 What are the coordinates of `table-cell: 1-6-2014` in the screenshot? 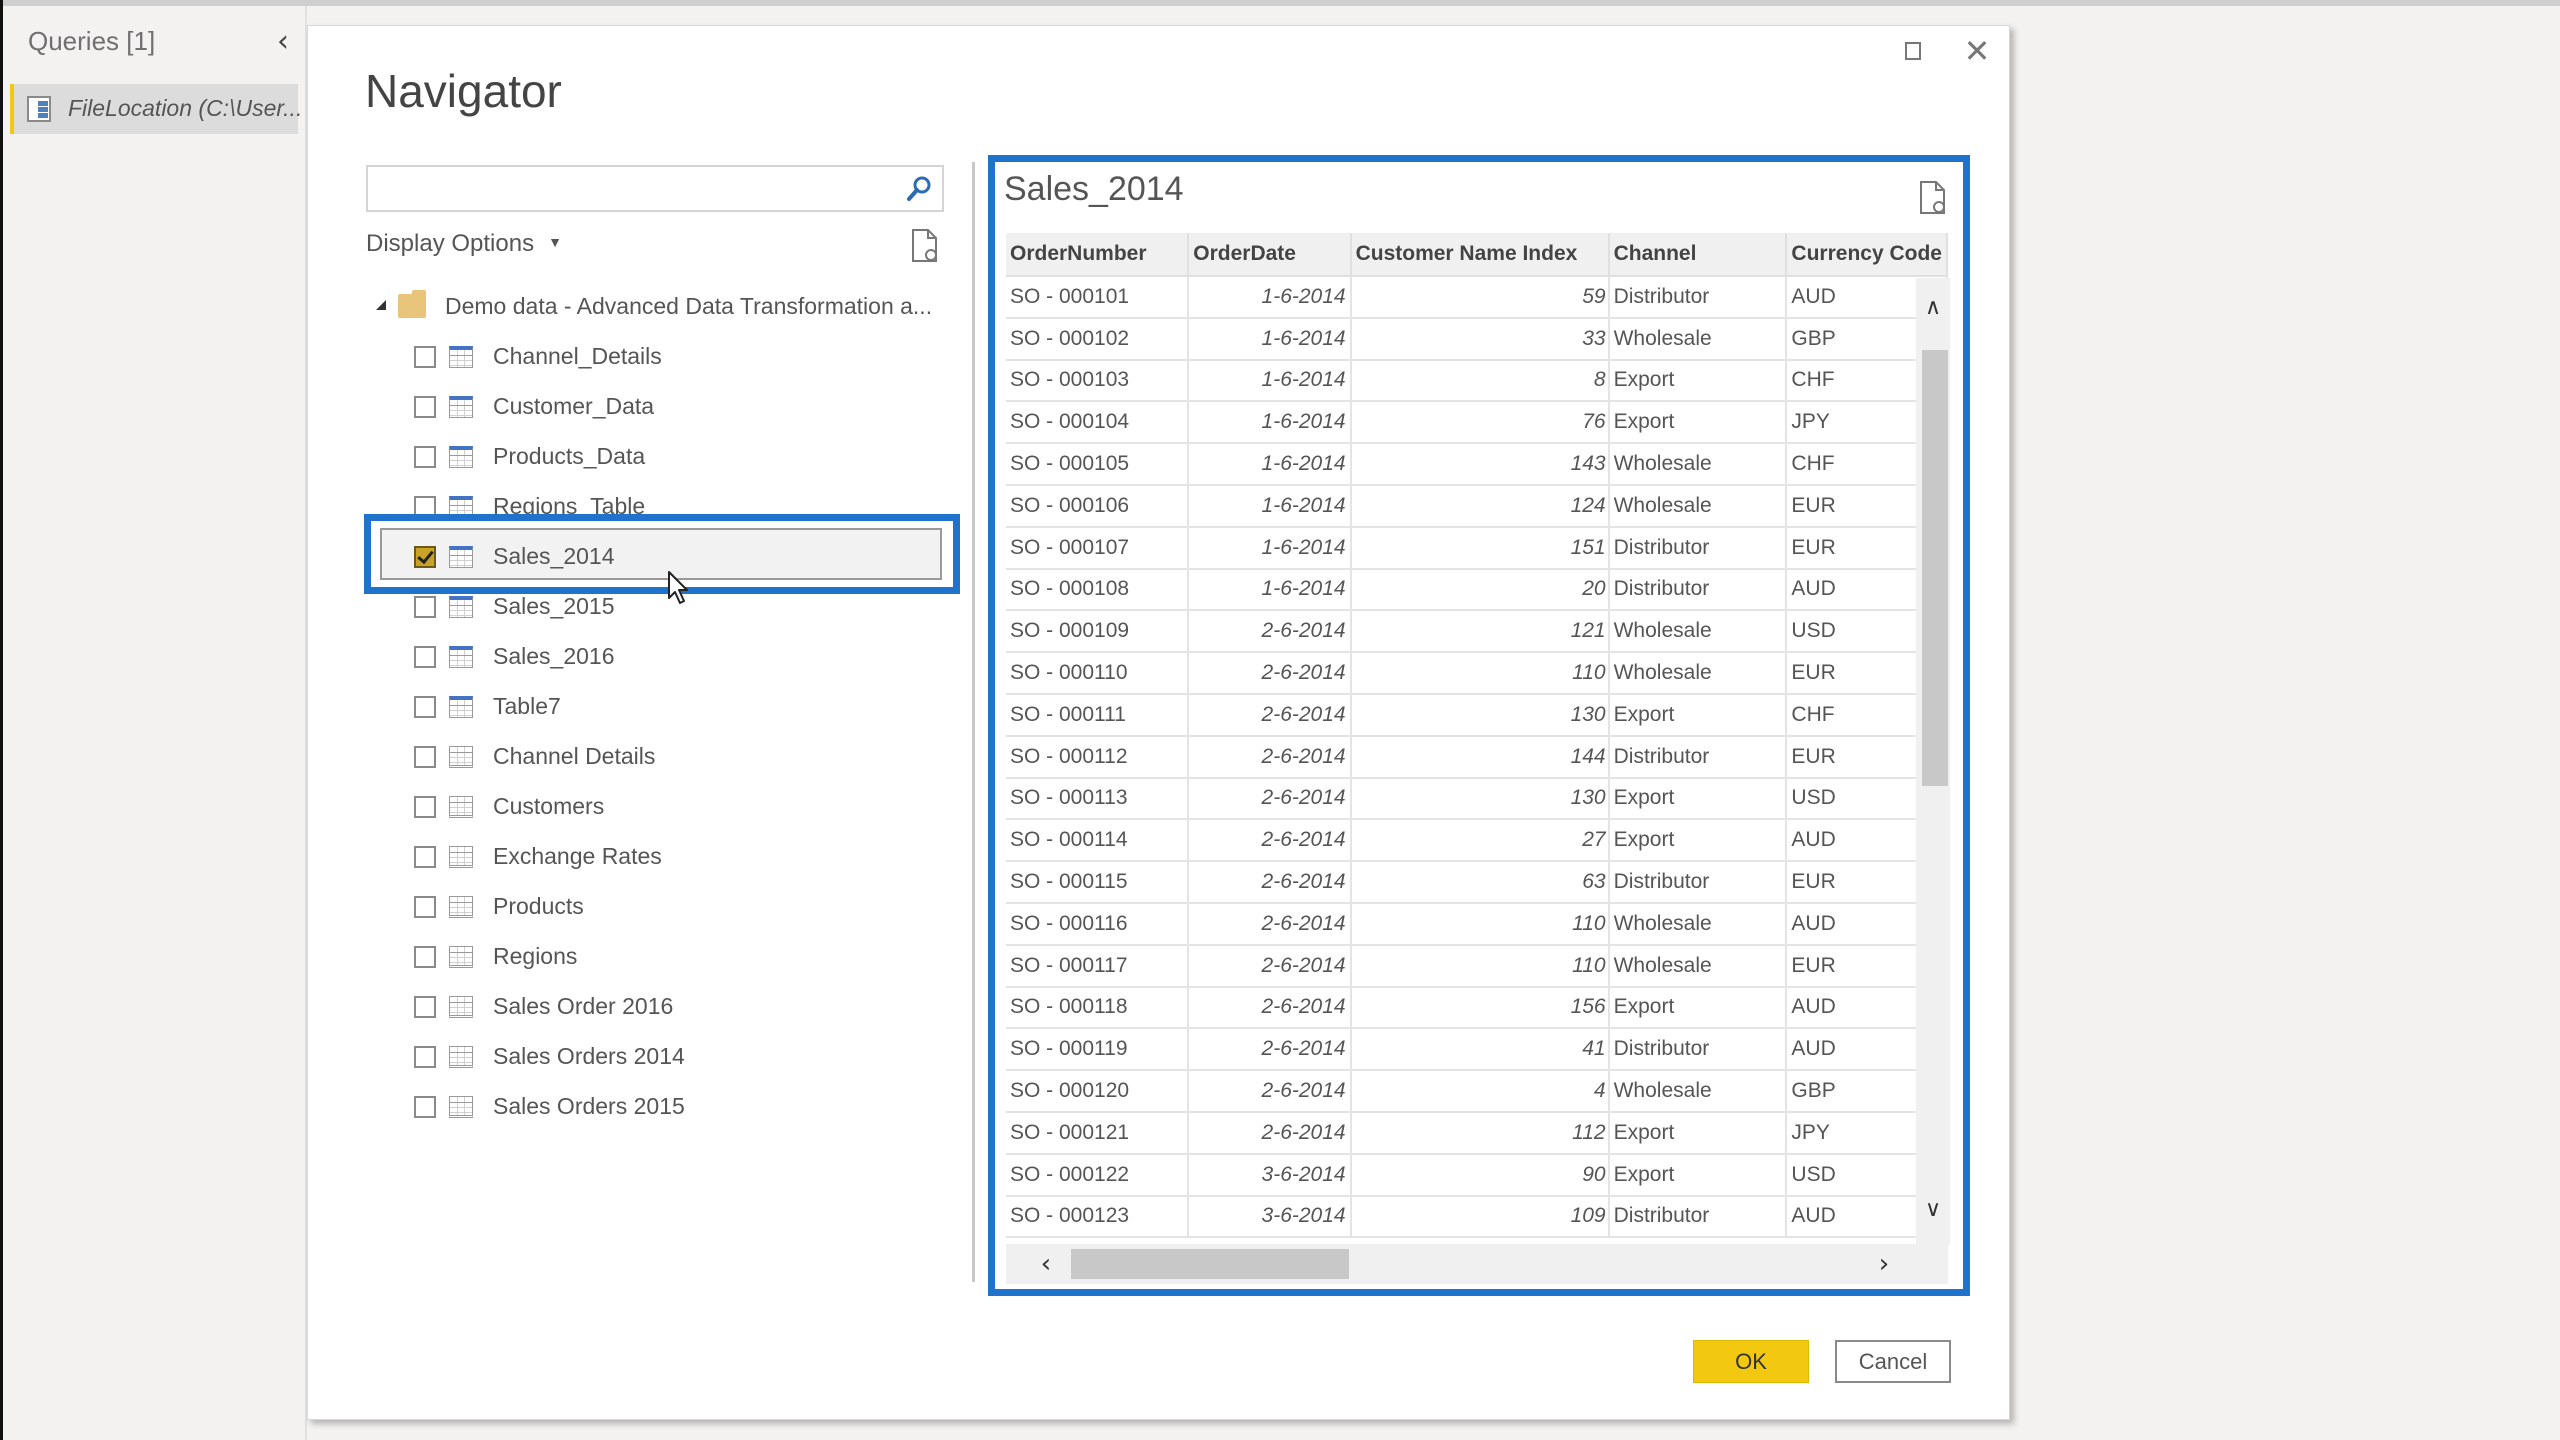 It's located at (1270, 423).